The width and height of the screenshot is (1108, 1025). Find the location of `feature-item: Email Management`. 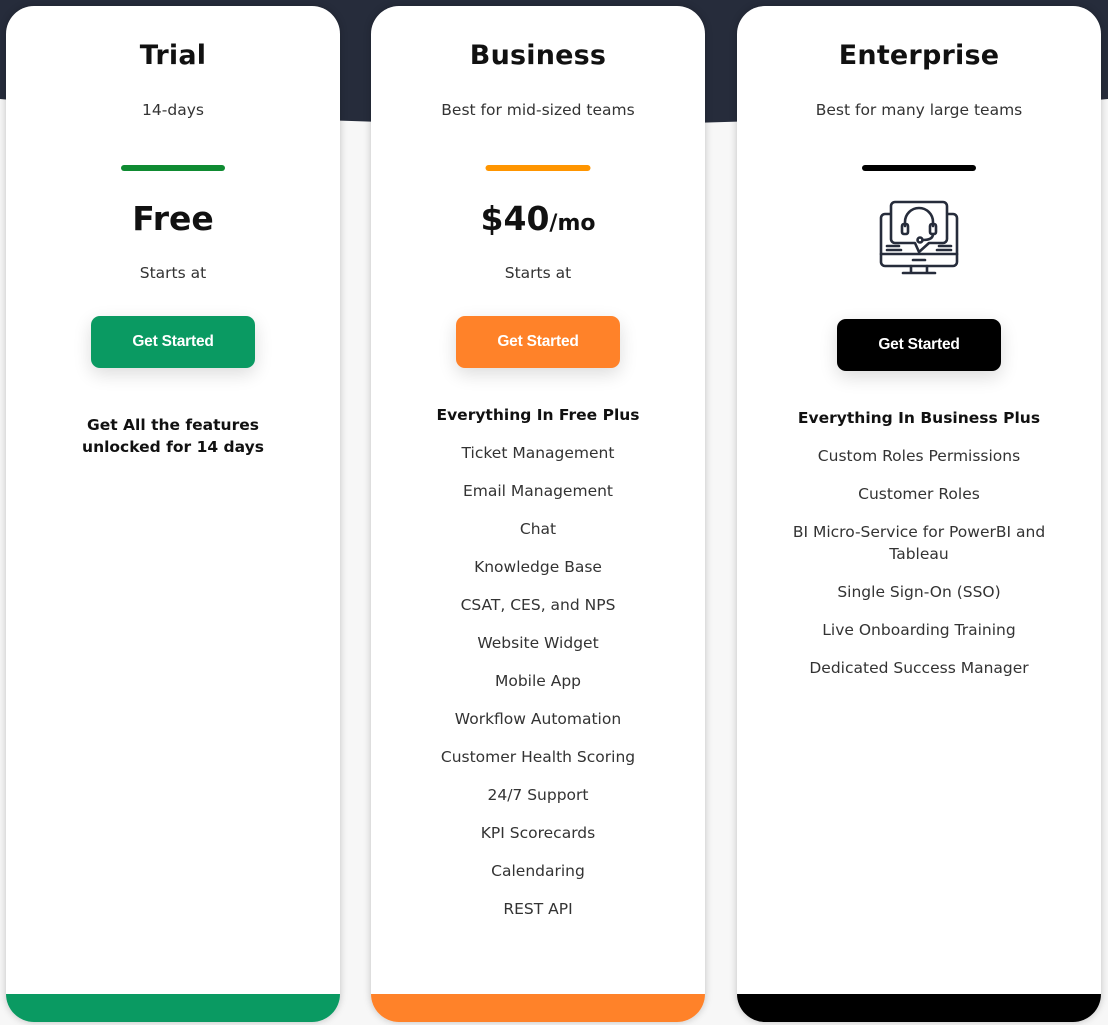

feature-item: Email Management is located at coordinates (538, 491).